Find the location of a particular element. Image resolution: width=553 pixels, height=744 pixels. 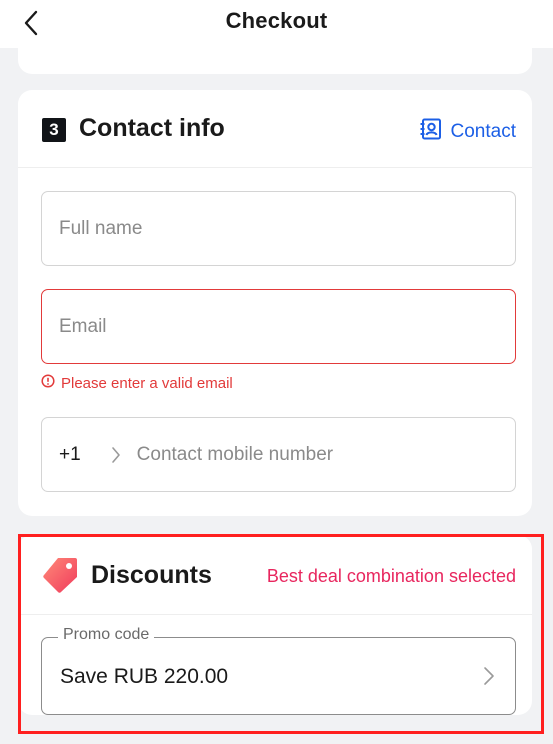

full-name-field: Full name is located at coordinates (278, 228).